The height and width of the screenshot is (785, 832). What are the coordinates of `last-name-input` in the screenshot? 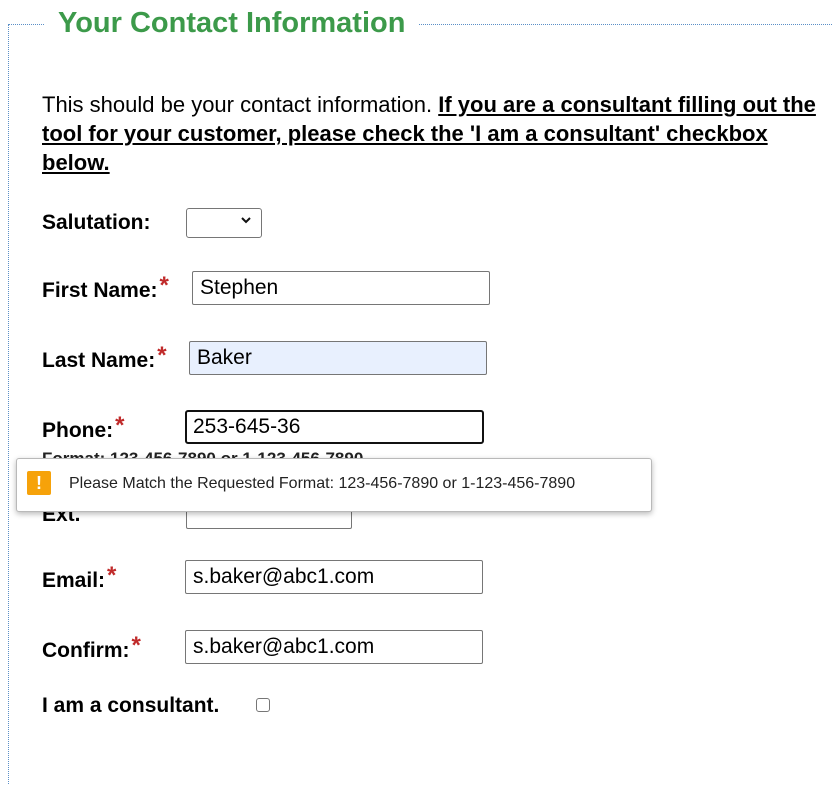 It's located at (338, 358).